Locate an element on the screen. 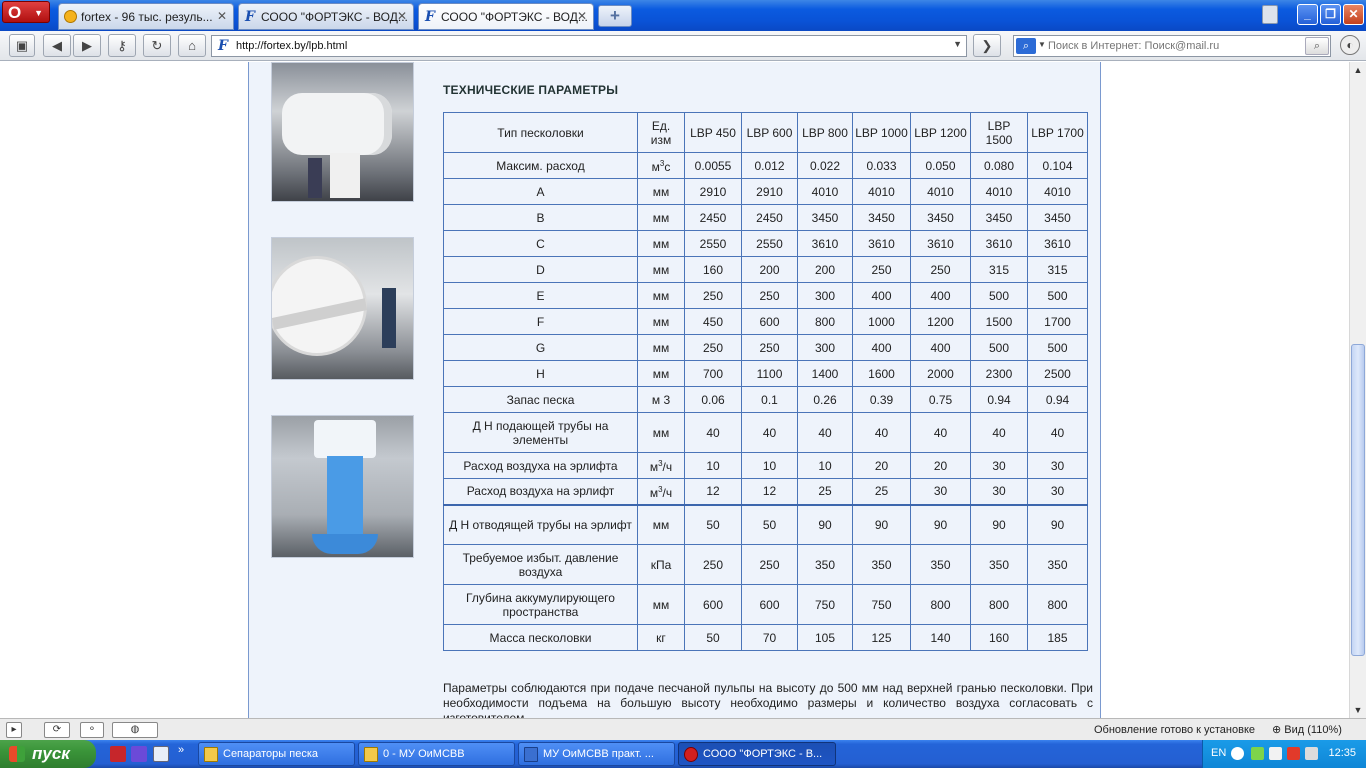 This screenshot has width=1366, height=768. quick-launch-app-icon is located at coordinates (139, 754).